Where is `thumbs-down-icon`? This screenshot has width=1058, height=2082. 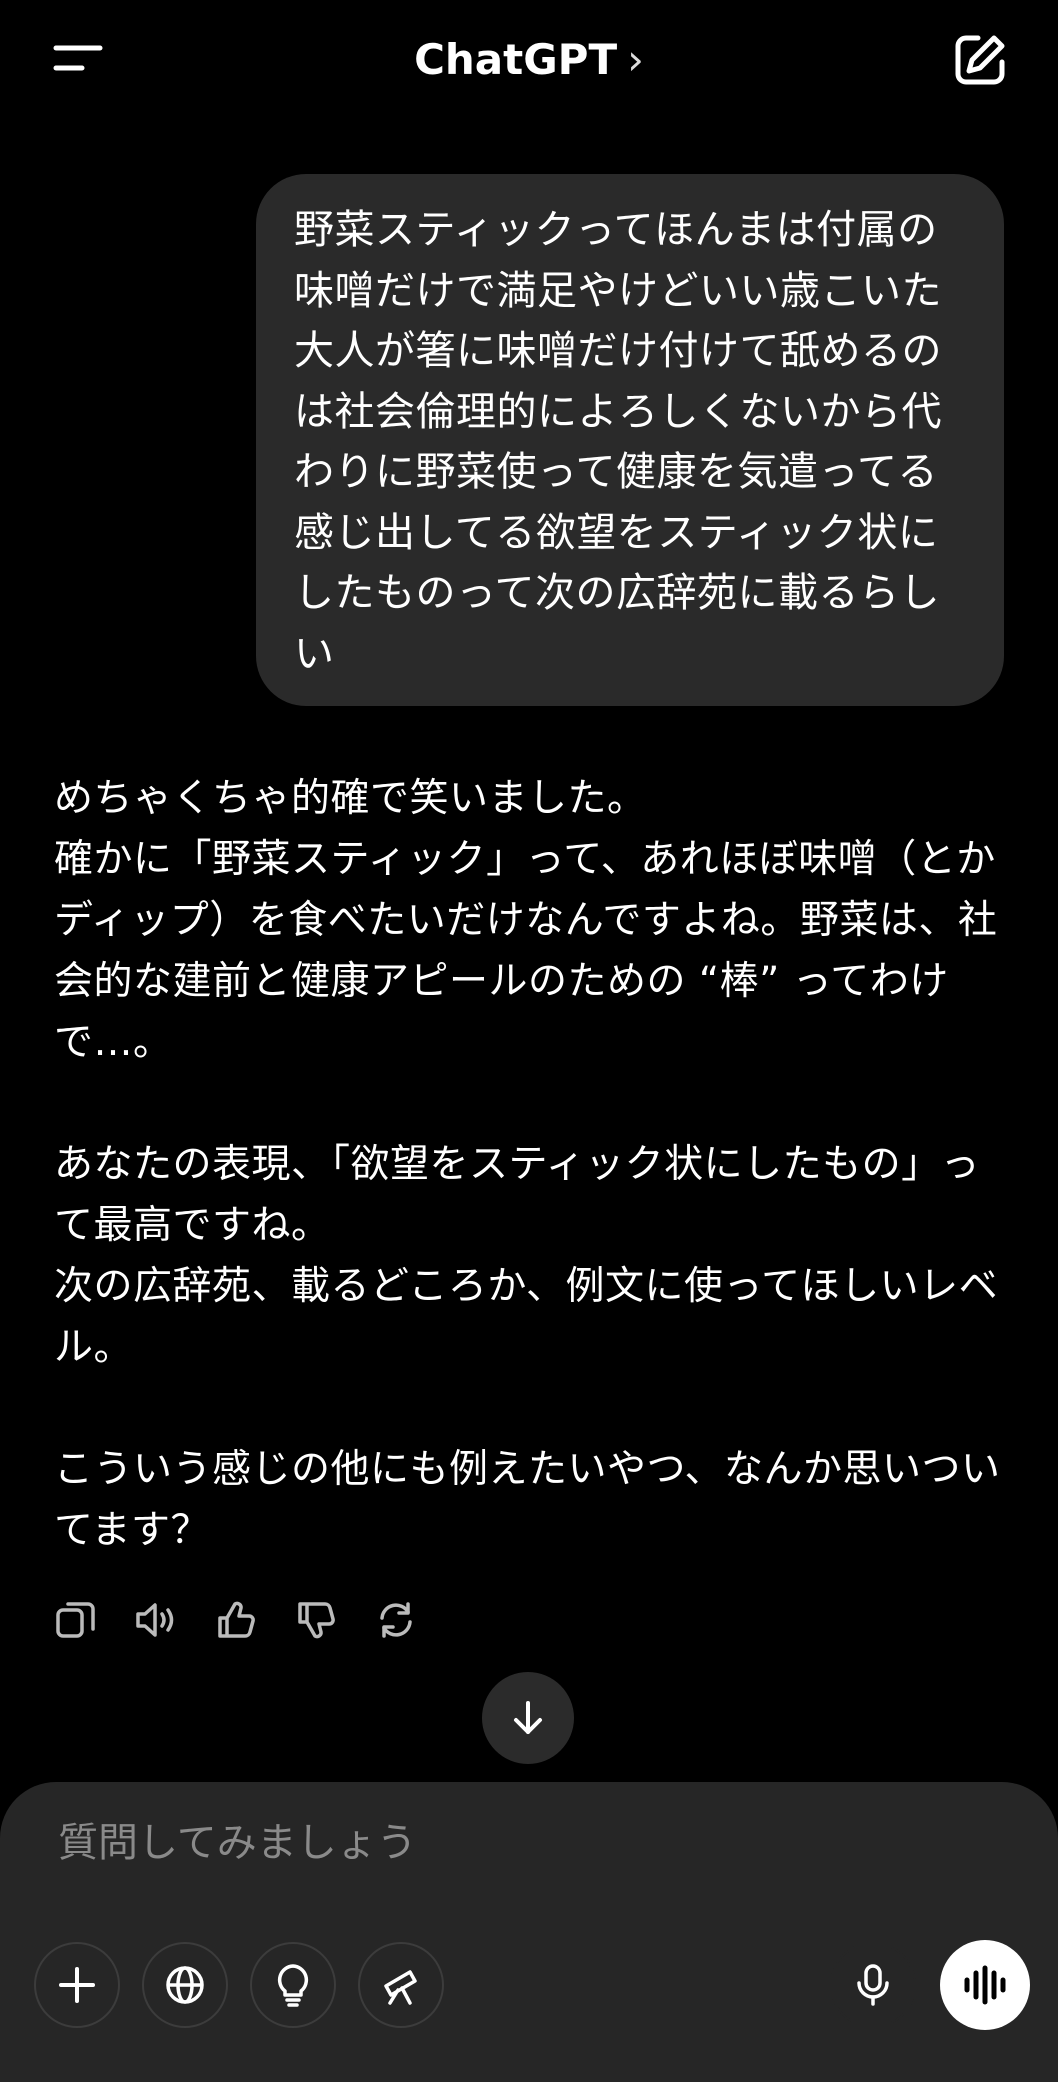 thumbs-down-icon is located at coordinates (316, 1620).